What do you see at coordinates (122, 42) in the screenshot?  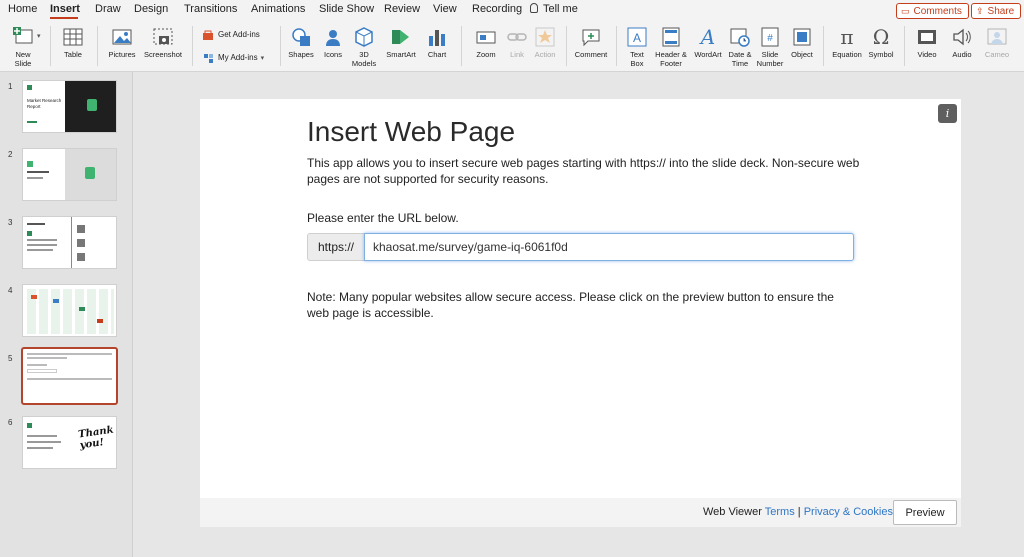 I see `pictures-button: Pictures` at bounding box center [122, 42].